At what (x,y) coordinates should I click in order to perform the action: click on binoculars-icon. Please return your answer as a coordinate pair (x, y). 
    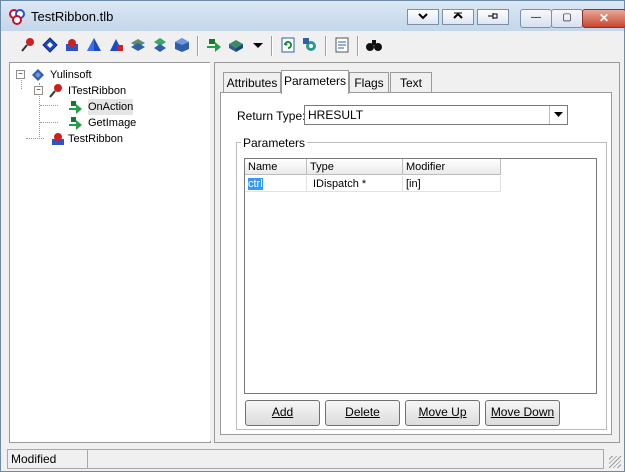
    Looking at the image, I should click on (374, 45).